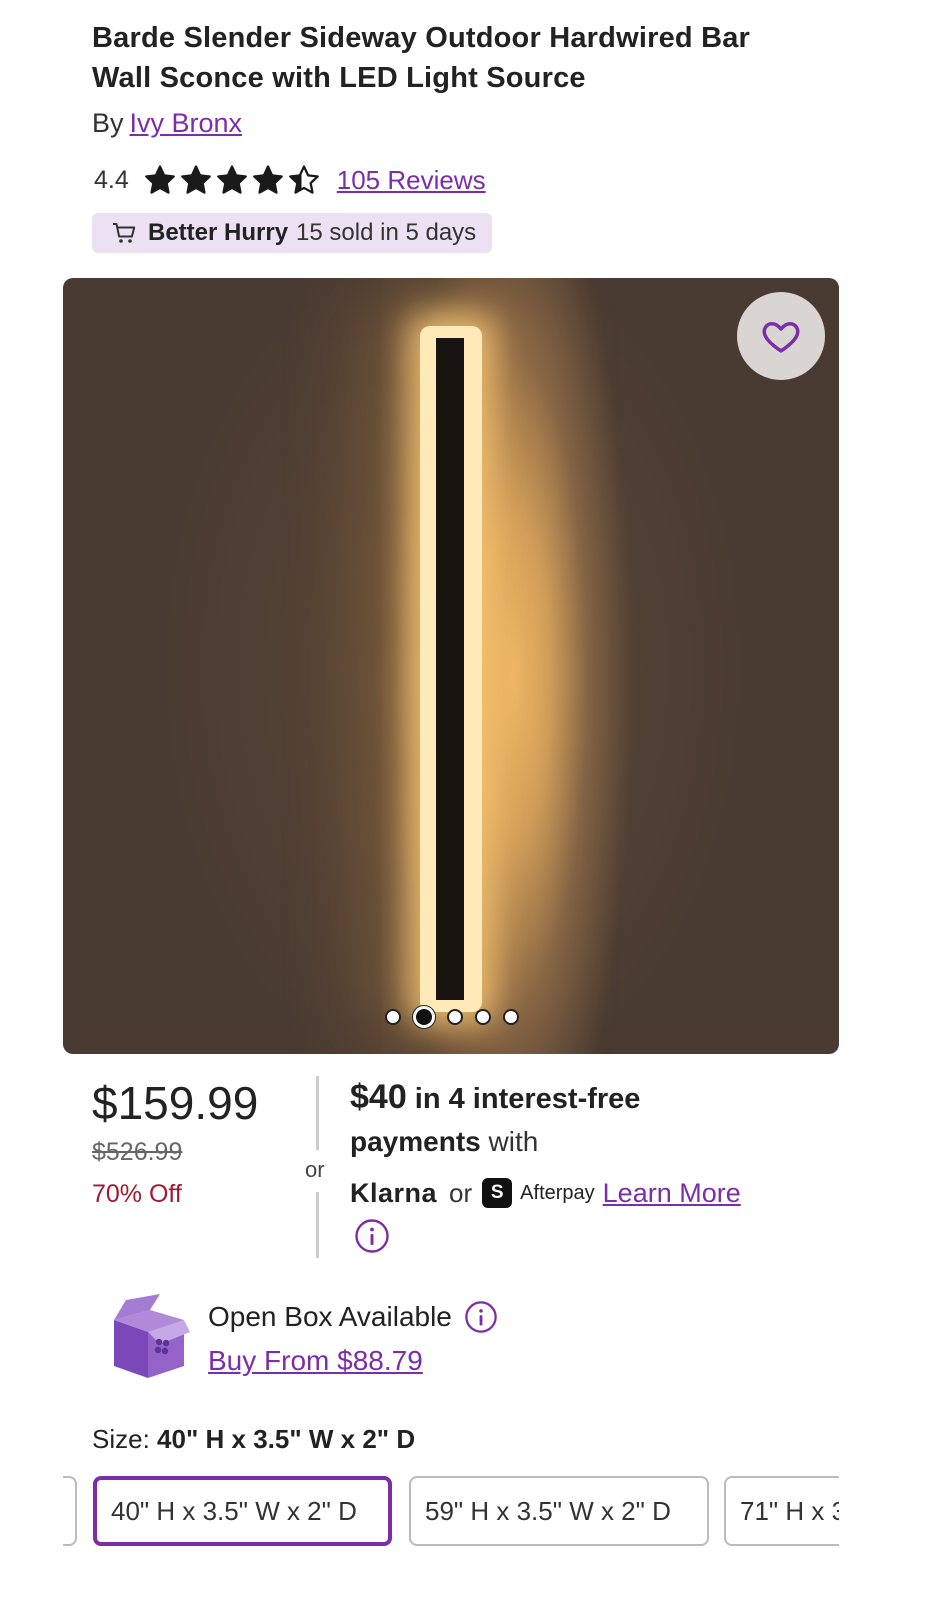  What do you see at coordinates (186, 123) in the screenshot?
I see `brand-link: Ivy Bronx` at bounding box center [186, 123].